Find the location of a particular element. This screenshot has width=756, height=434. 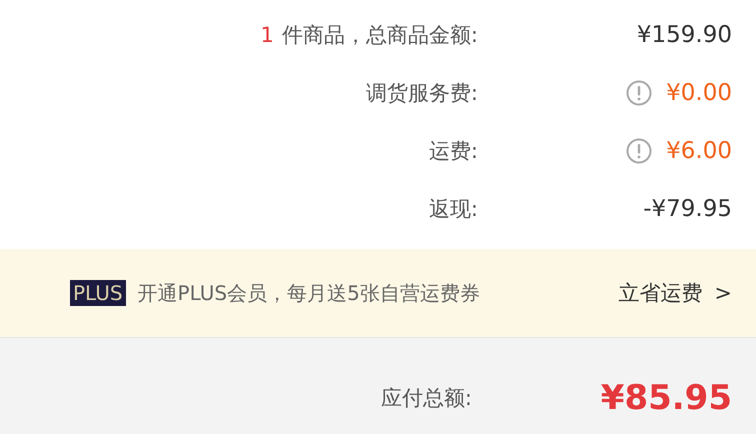

amount: -¥79.95 is located at coordinates (687, 209).